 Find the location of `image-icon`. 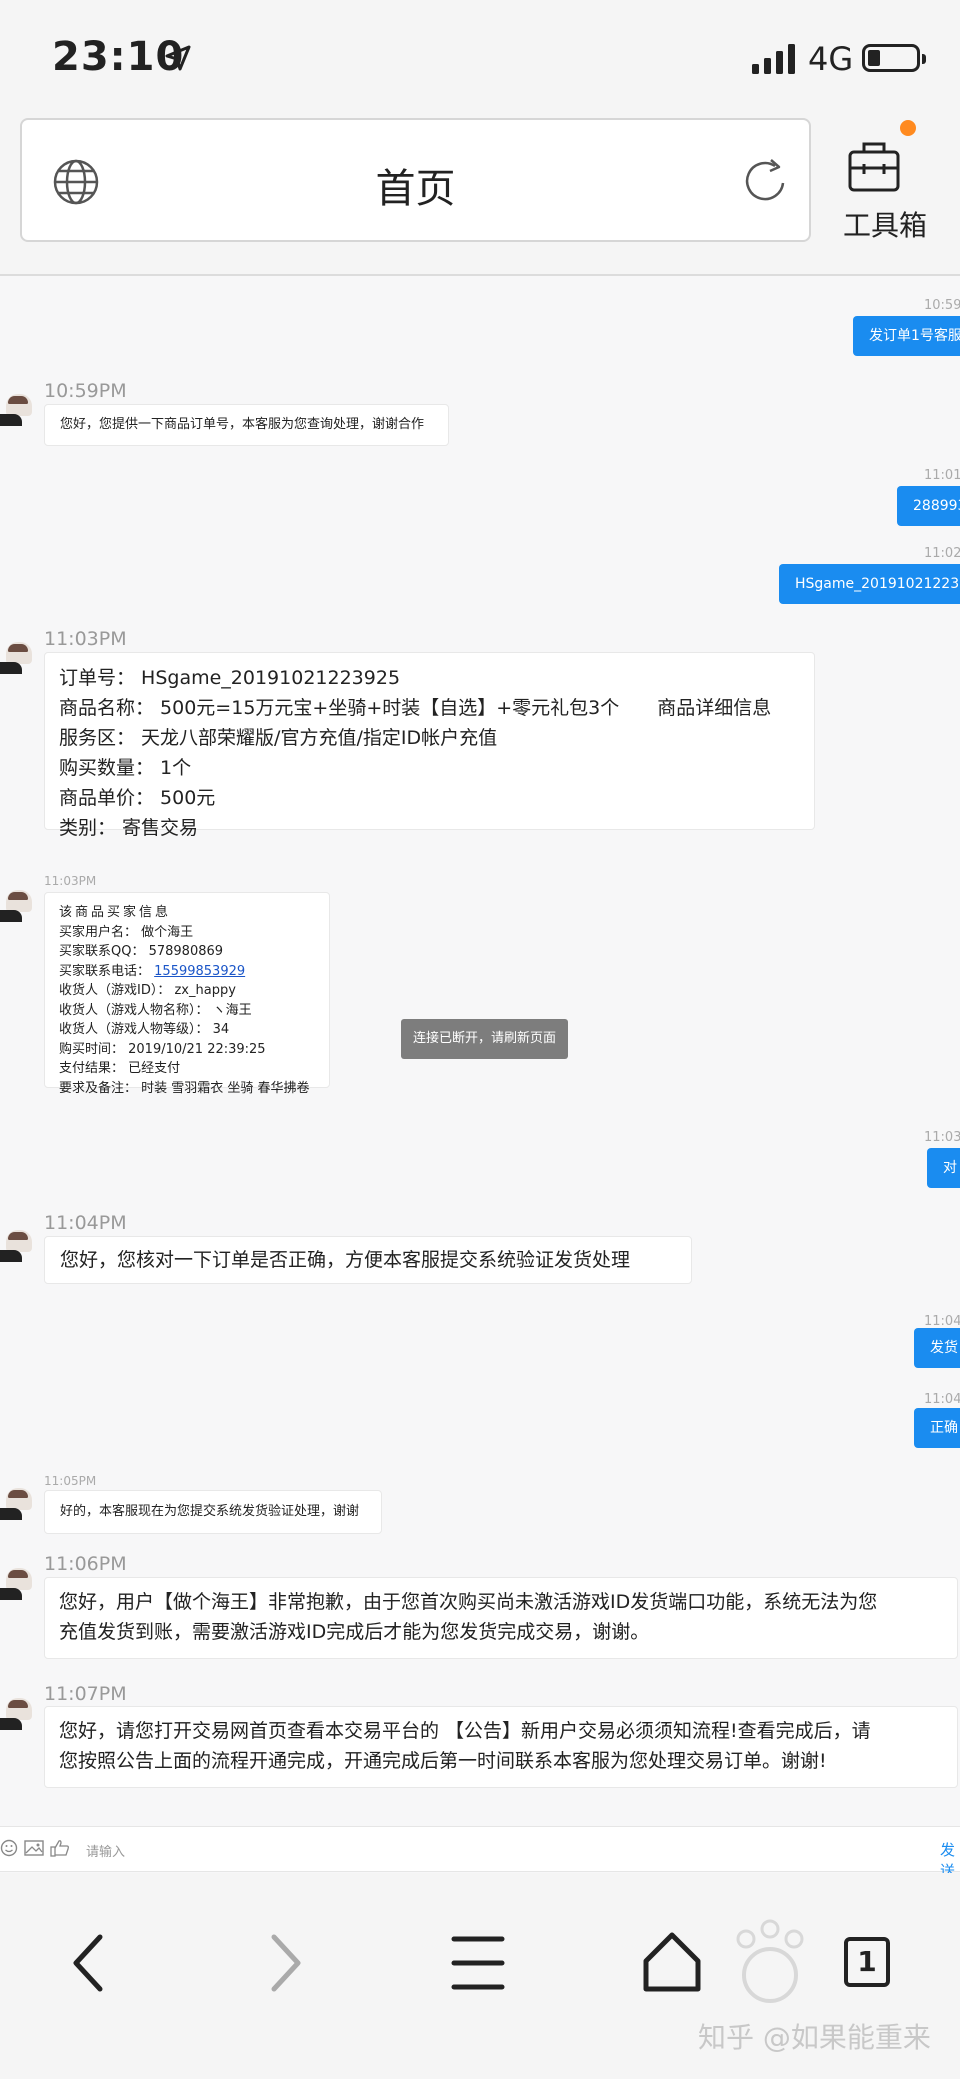

image-icon is located at coordinates (34, 1848).